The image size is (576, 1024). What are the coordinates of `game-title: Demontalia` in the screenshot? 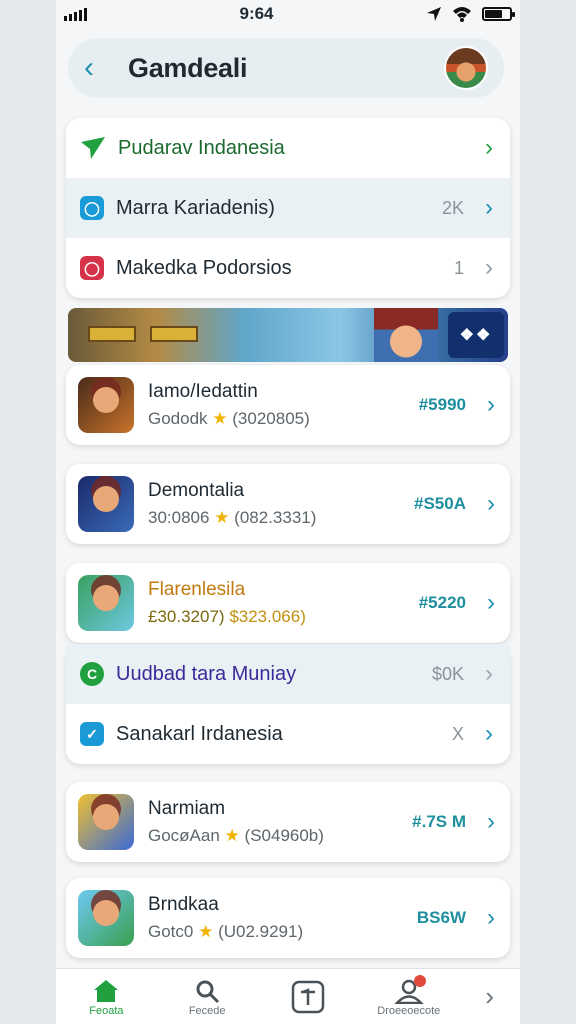 It's located at (196, 490).